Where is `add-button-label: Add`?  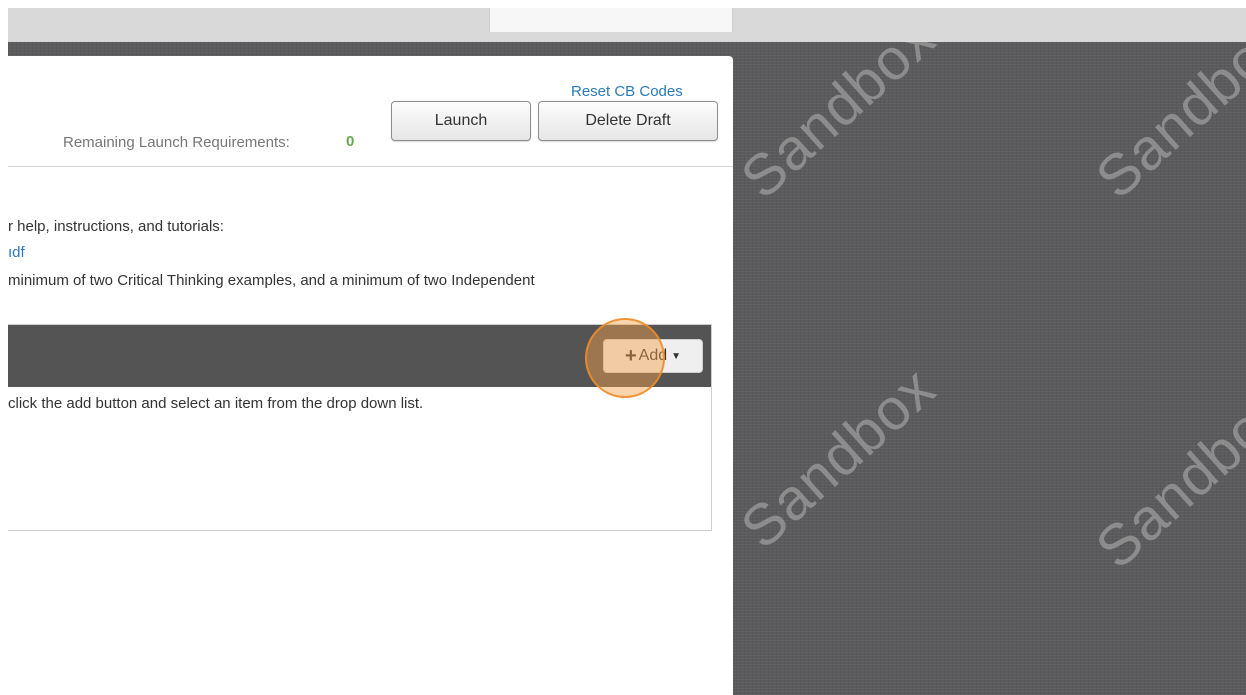
add-button-label: Add is located at coordinates (653, 355).